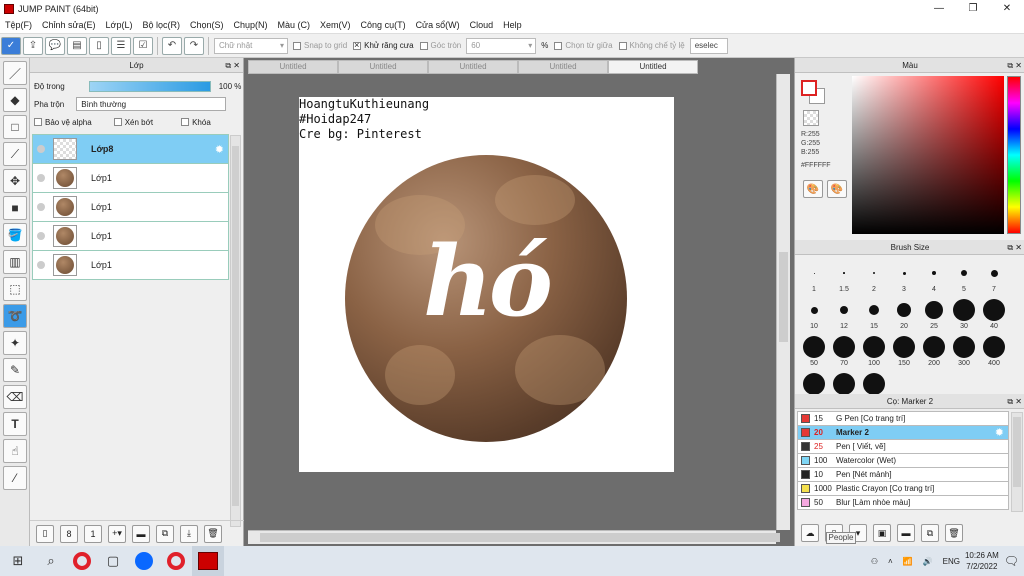 This screenshot has width=1024, height=576. I want to click on tab-untitled-active: Untitled, so click(653, 67).